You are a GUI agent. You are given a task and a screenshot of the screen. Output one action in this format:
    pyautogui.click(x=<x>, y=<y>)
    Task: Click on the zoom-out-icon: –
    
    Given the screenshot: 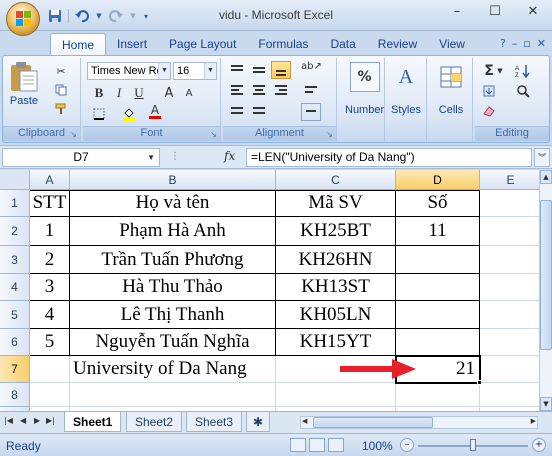 What is the action you would take?
    pyautogui.click(x=407, y=445)
    